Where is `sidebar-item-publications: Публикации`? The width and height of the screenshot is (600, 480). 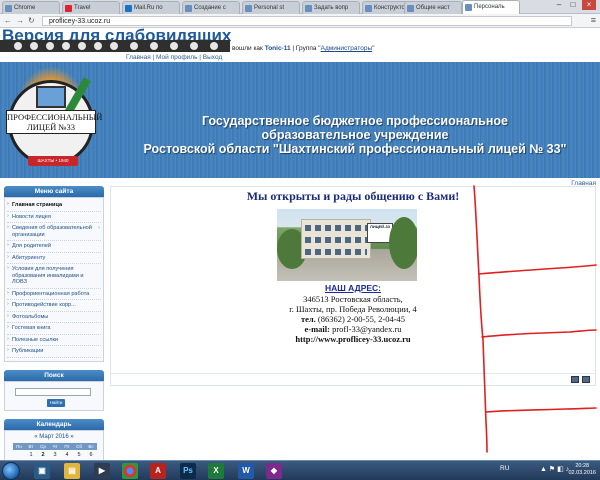
sidebar-item-publications: Публикации is located at coordinates (54, 352).